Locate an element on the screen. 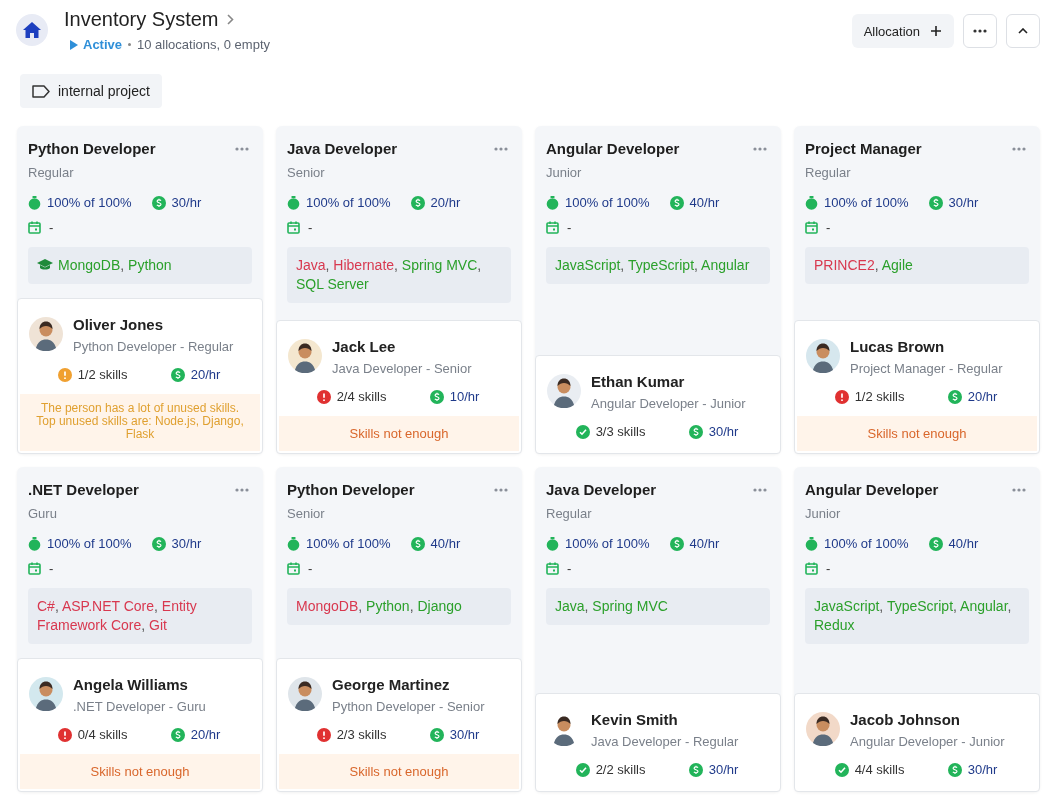  summary-text: 10 allocations, 0 empty is located at coordinates (203, 44).